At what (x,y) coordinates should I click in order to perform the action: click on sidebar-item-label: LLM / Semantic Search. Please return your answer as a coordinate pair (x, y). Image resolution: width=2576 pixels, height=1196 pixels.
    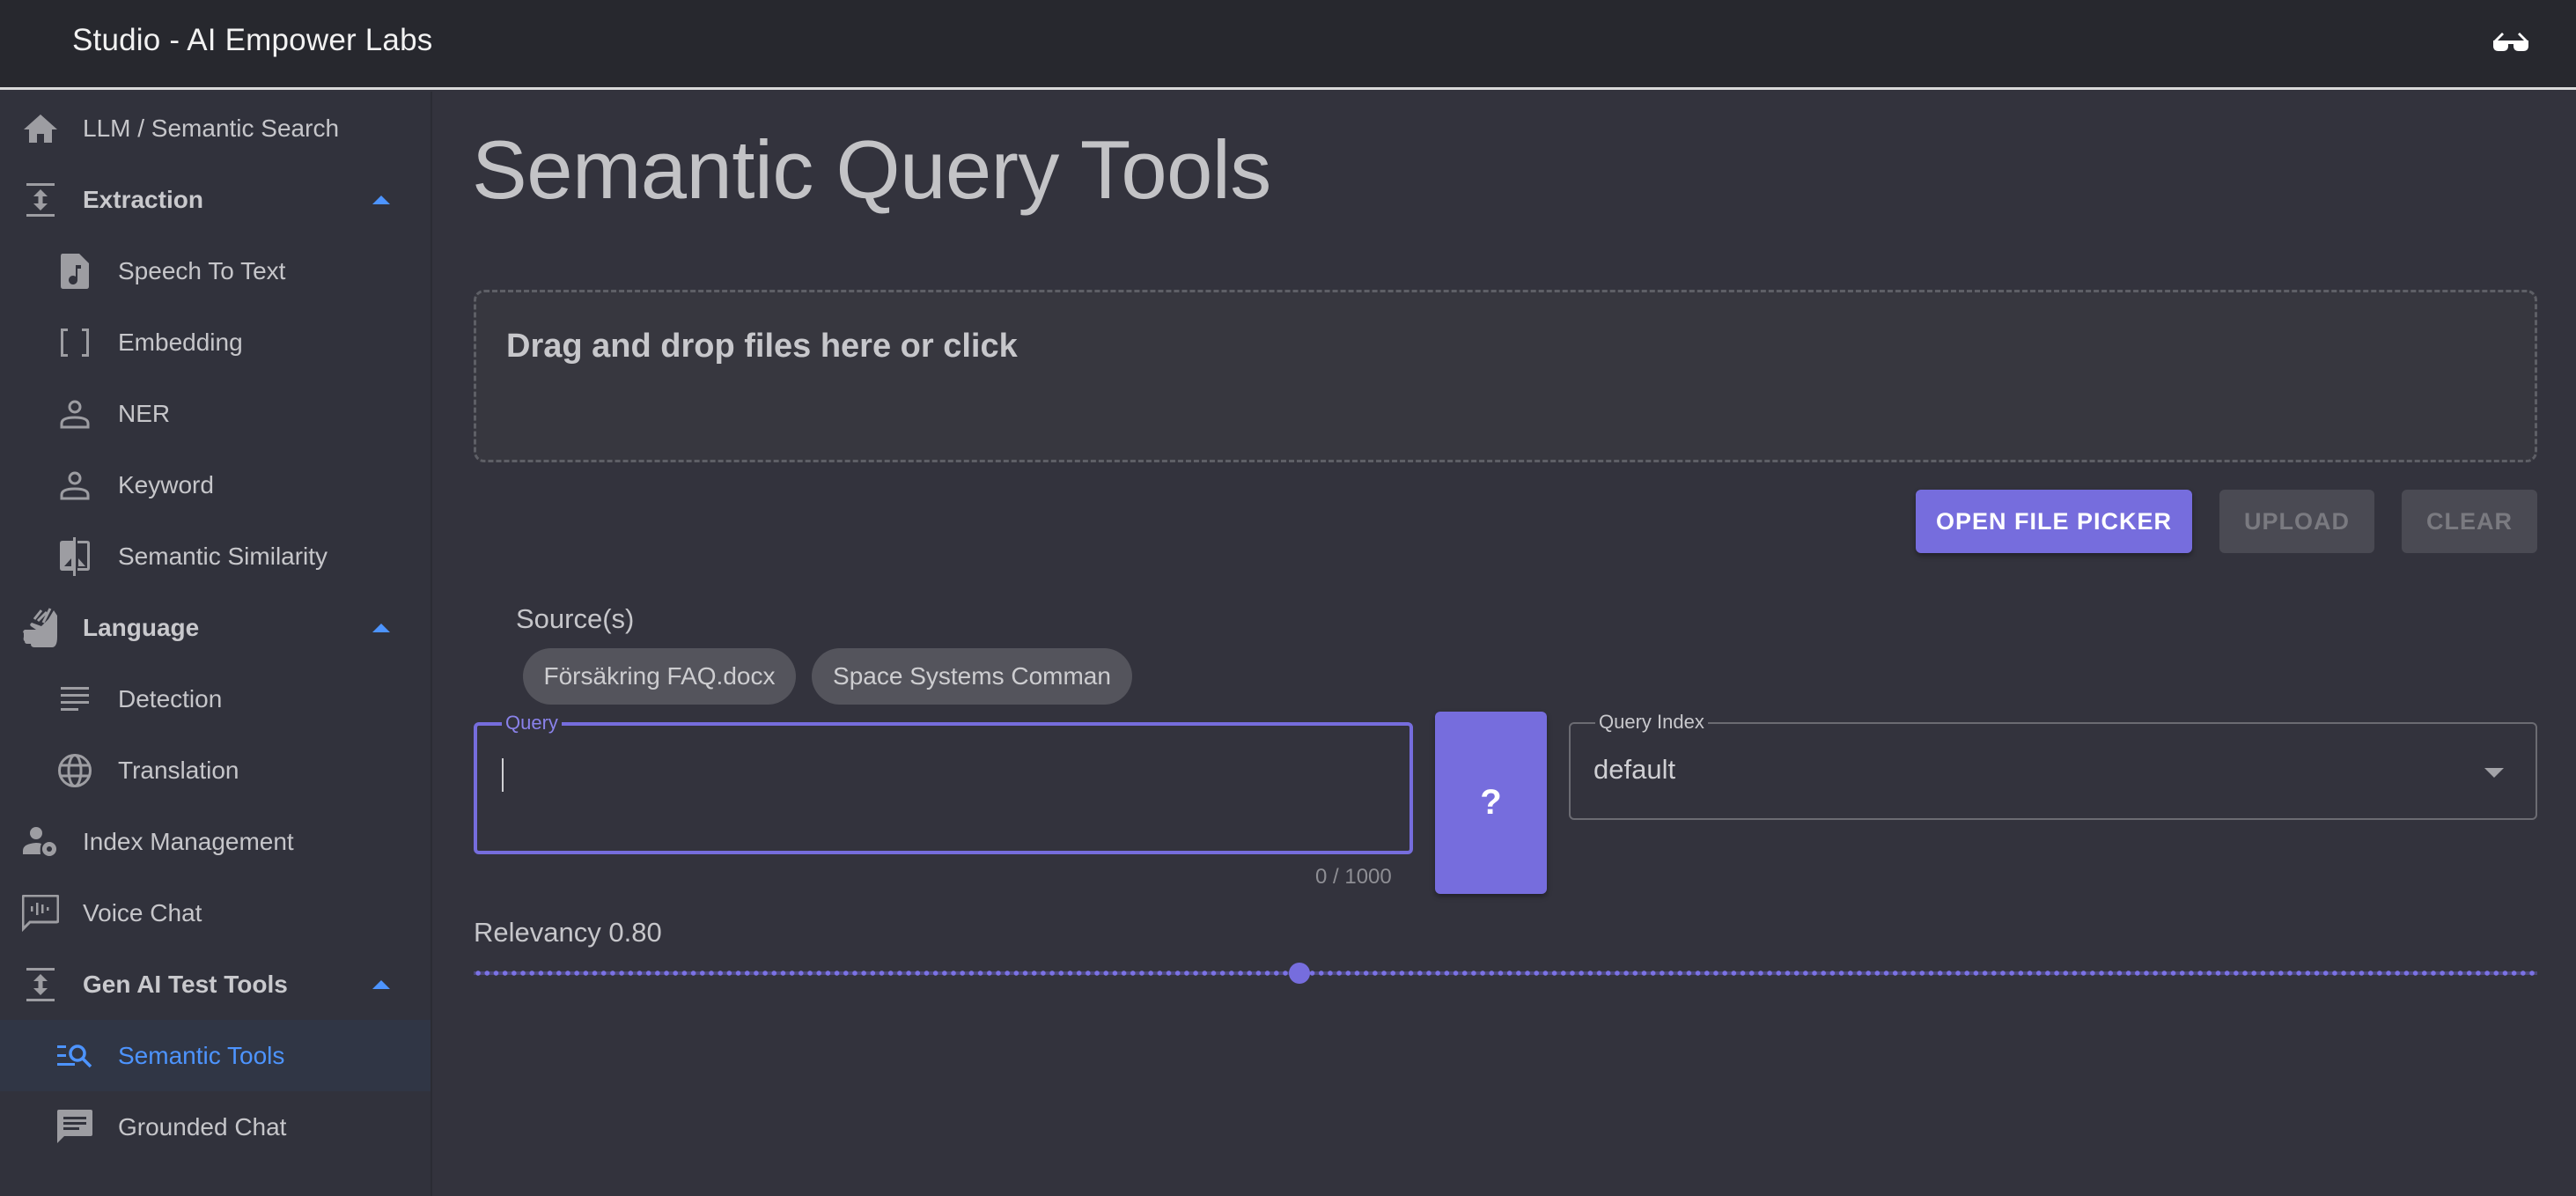
    Looking at the image, I should click on (212, 128).